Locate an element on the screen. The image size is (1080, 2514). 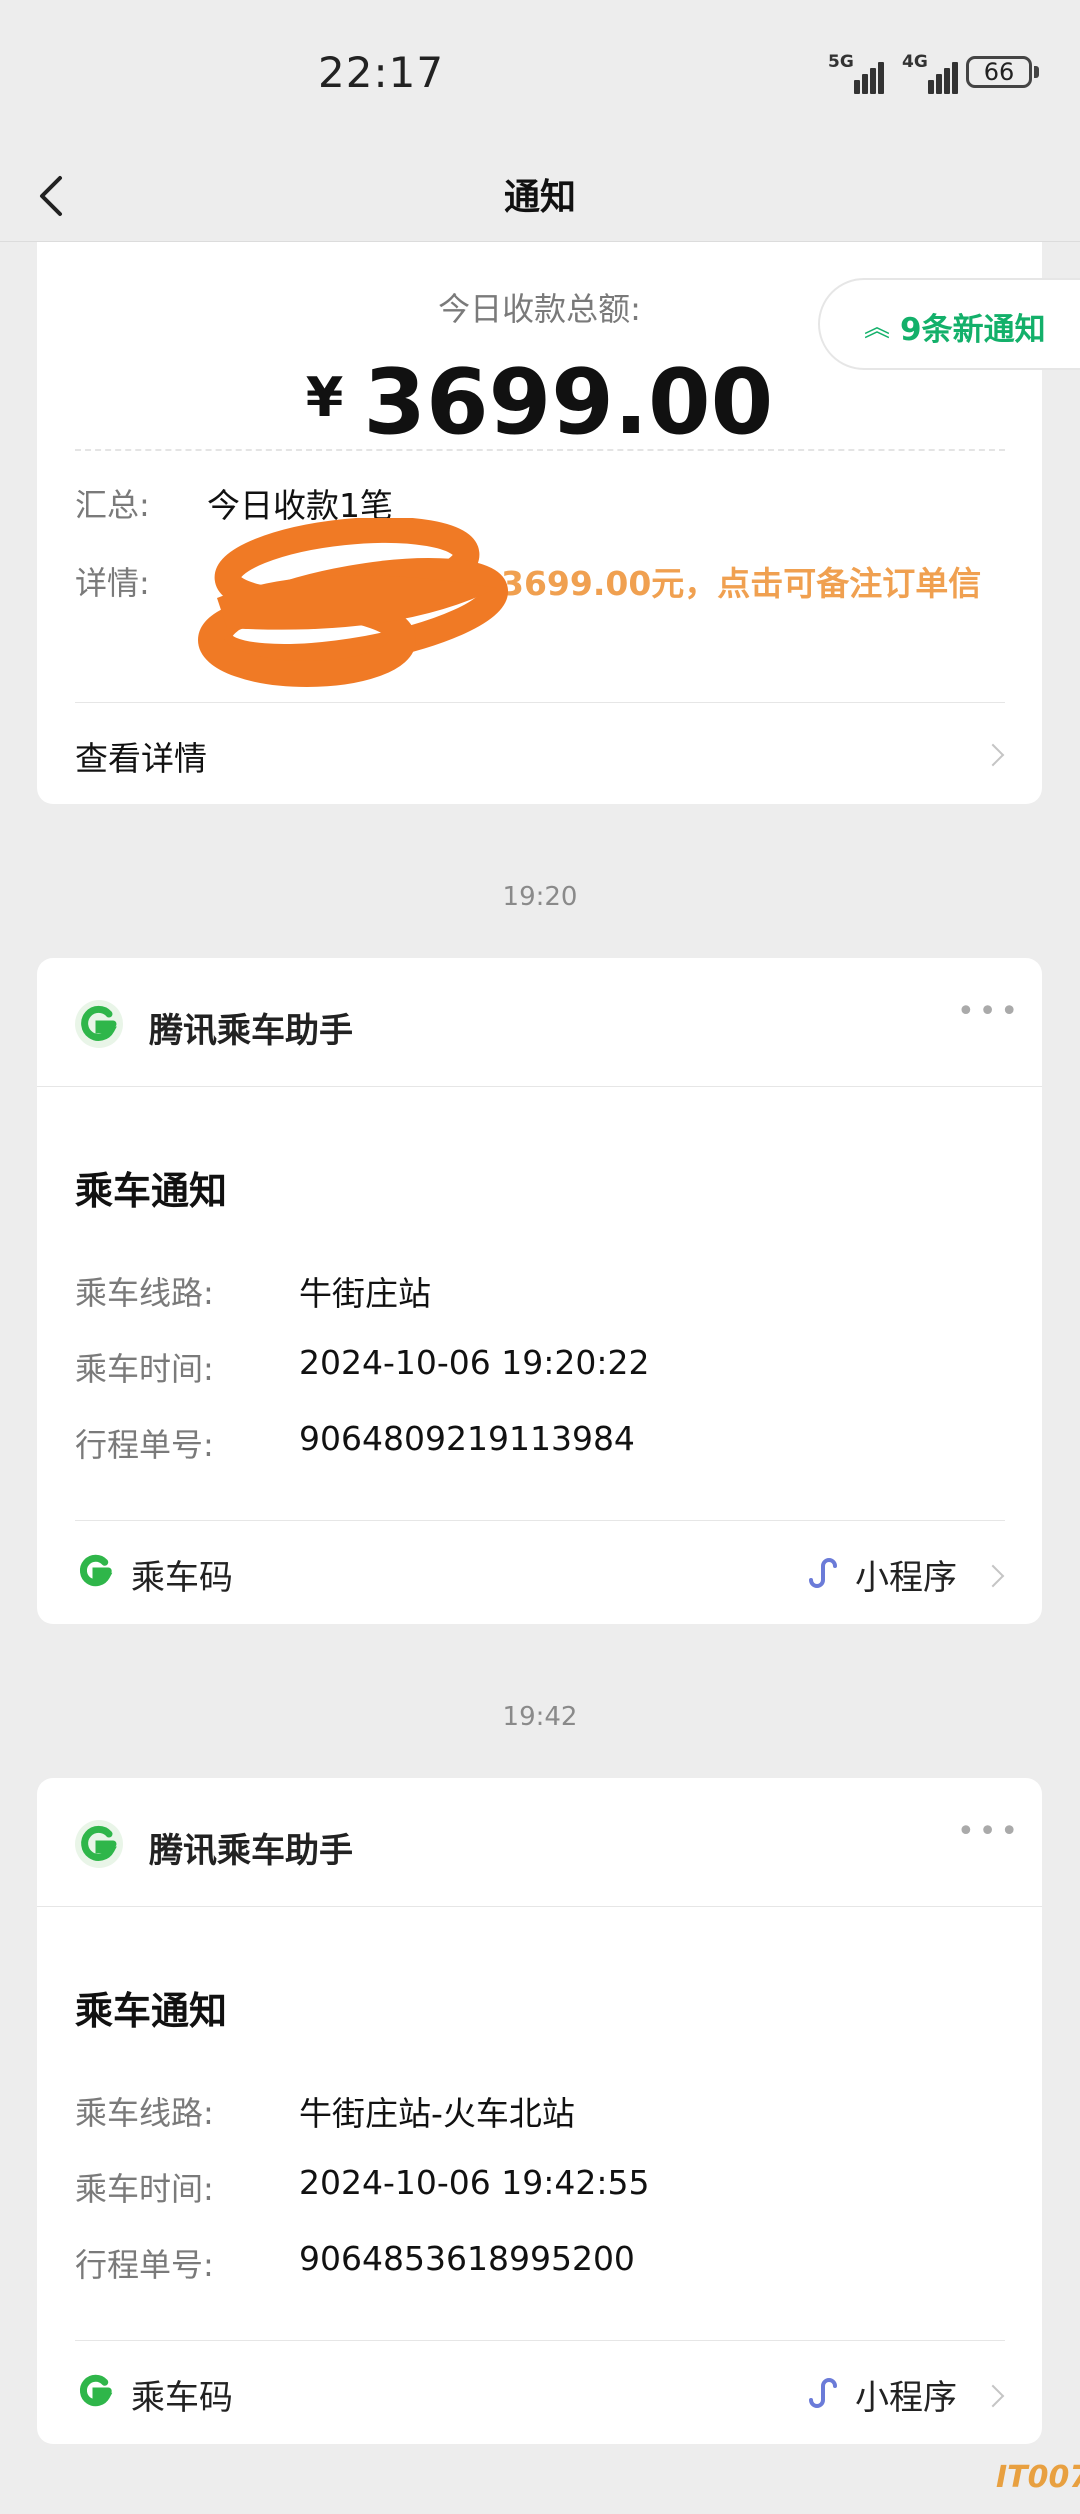
amount-value: 3699.00 is located at coordinates (568, 402).